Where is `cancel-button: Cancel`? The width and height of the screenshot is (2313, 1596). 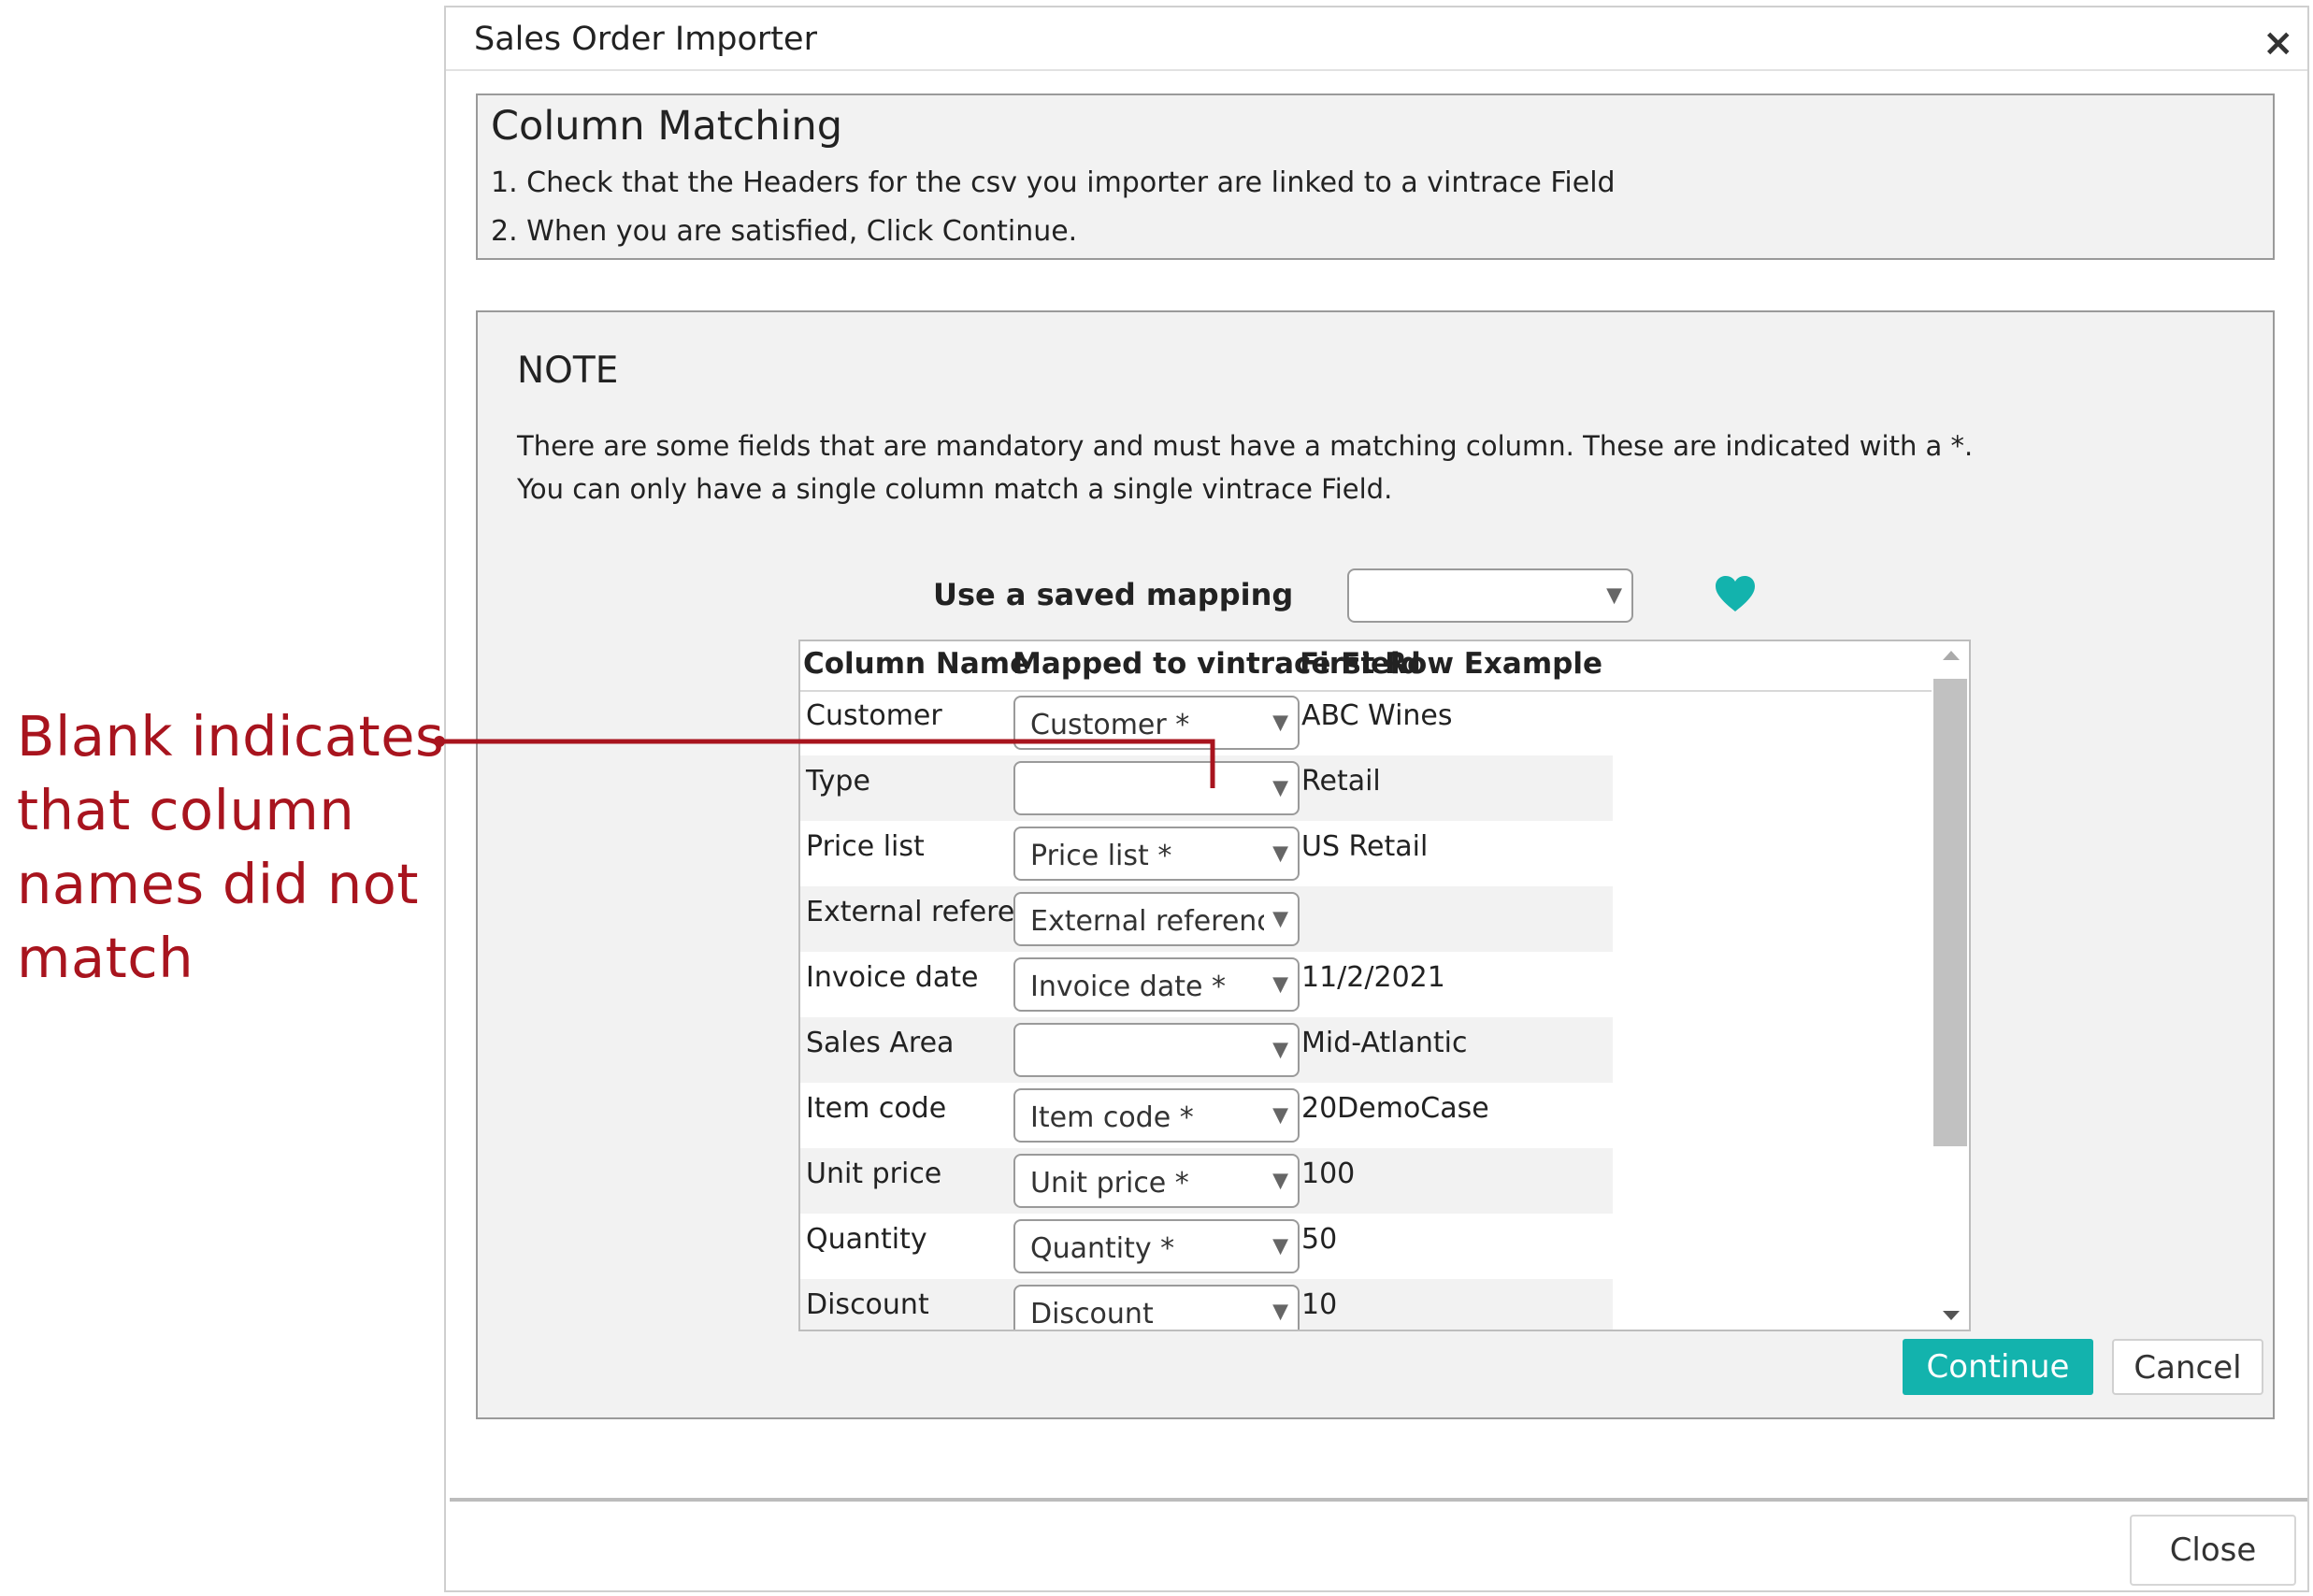 cancel-button: Cancel is located at coordinates (2187, 1367).